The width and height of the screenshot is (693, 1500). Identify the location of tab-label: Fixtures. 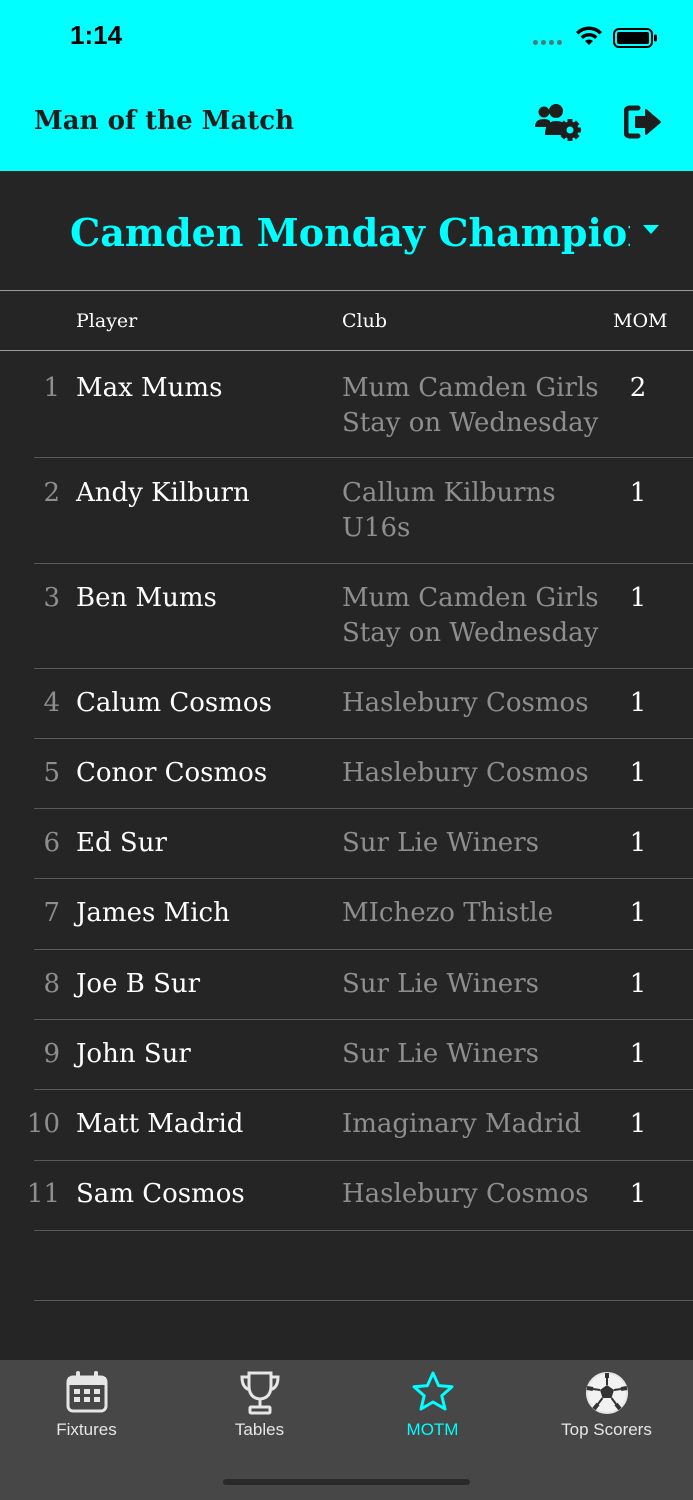
(86, 1429).